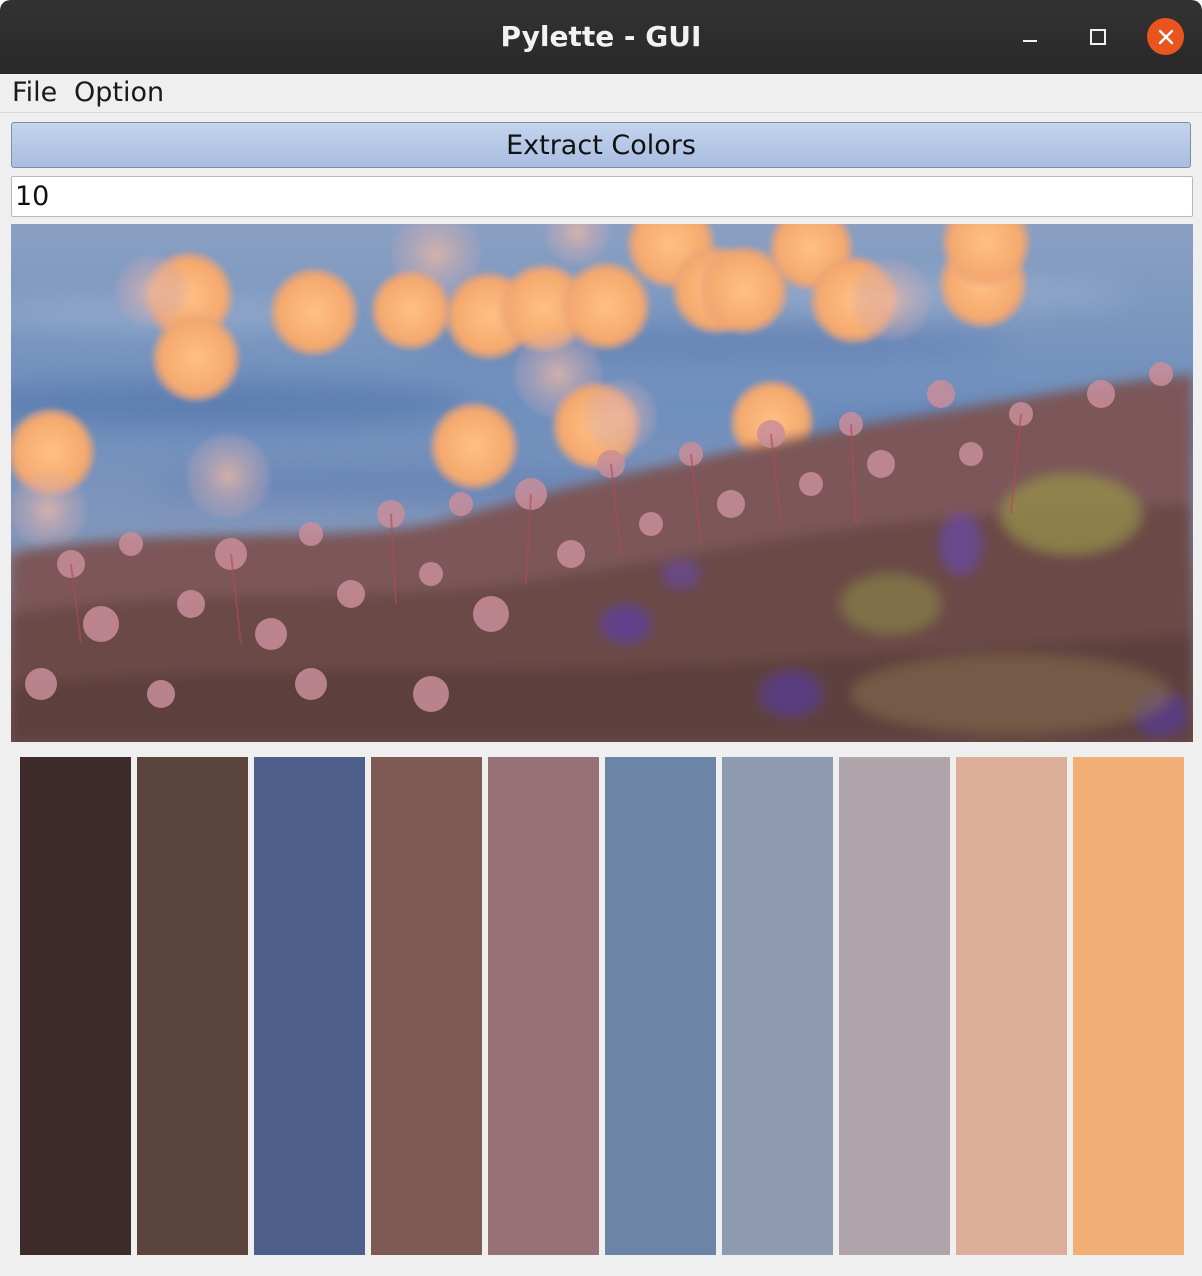  I want to click on minimize-button, so click(1030, 37).